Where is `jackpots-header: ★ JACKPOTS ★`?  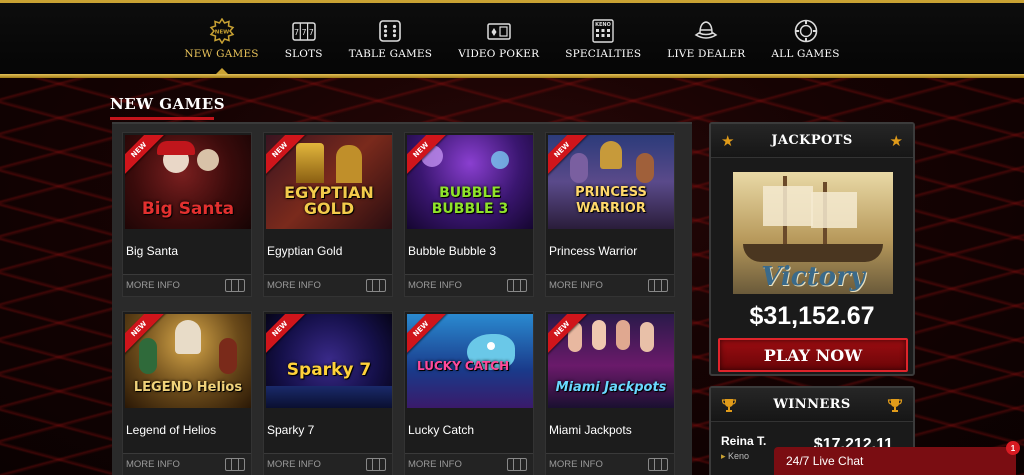
jackpots-header: ★ JACKPOTS ★ is located at coordinates (812, 141).